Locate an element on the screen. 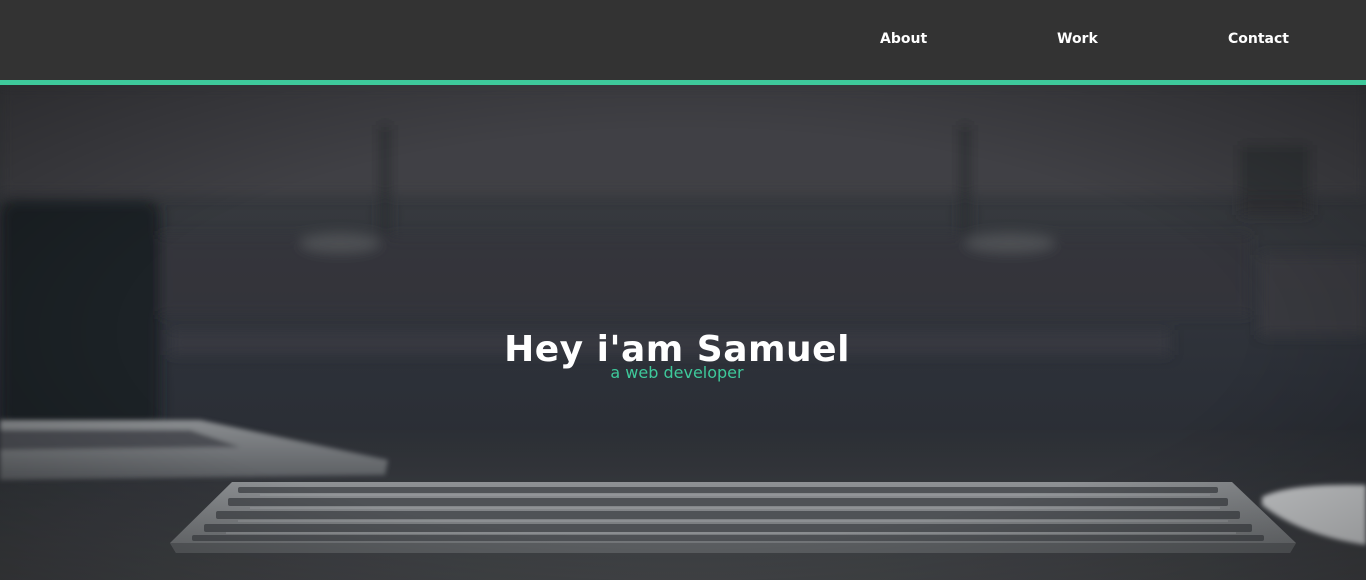  nav-link-contact: Contact is located at coordinates (1258, 39).